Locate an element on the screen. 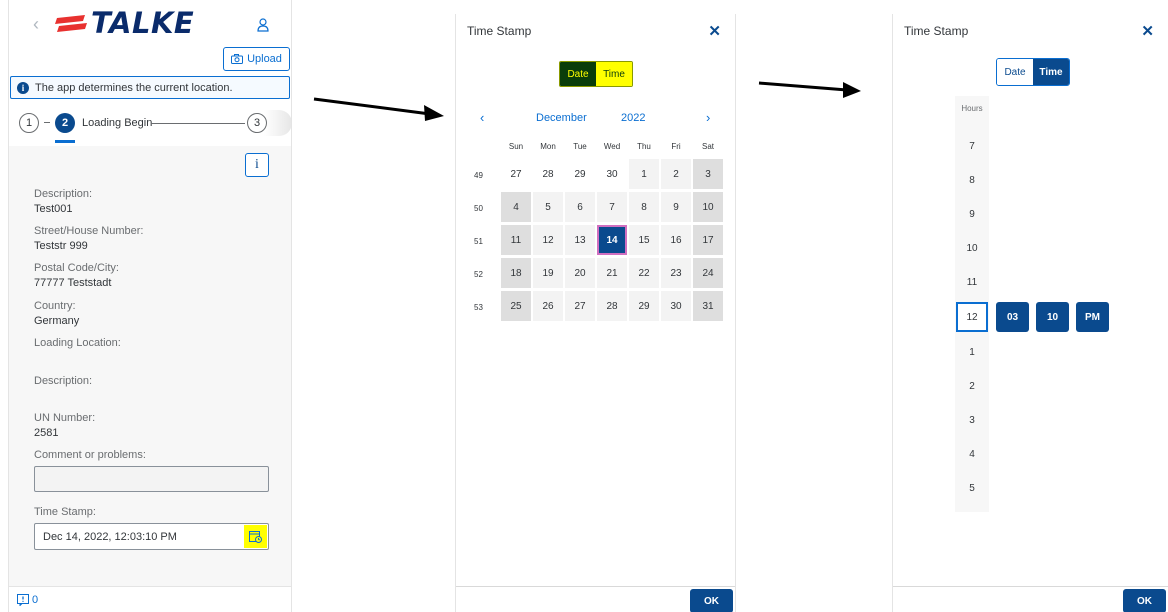 Image resolution: width=1168 pixels, height=612 pixels. messages-icon is located at coordinates (23, 599).